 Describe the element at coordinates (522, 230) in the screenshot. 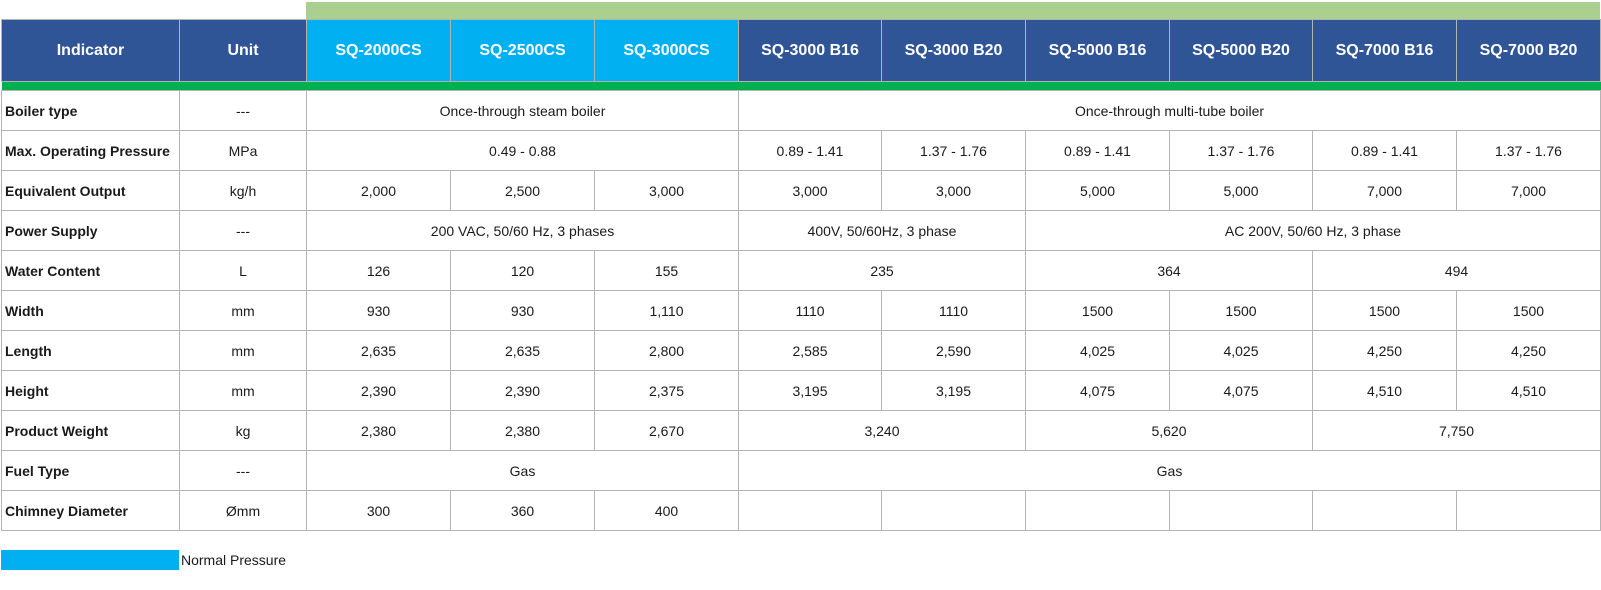

I see `table-cell: 200 VAC, 50/60 Hz, 3 phases` at that location.